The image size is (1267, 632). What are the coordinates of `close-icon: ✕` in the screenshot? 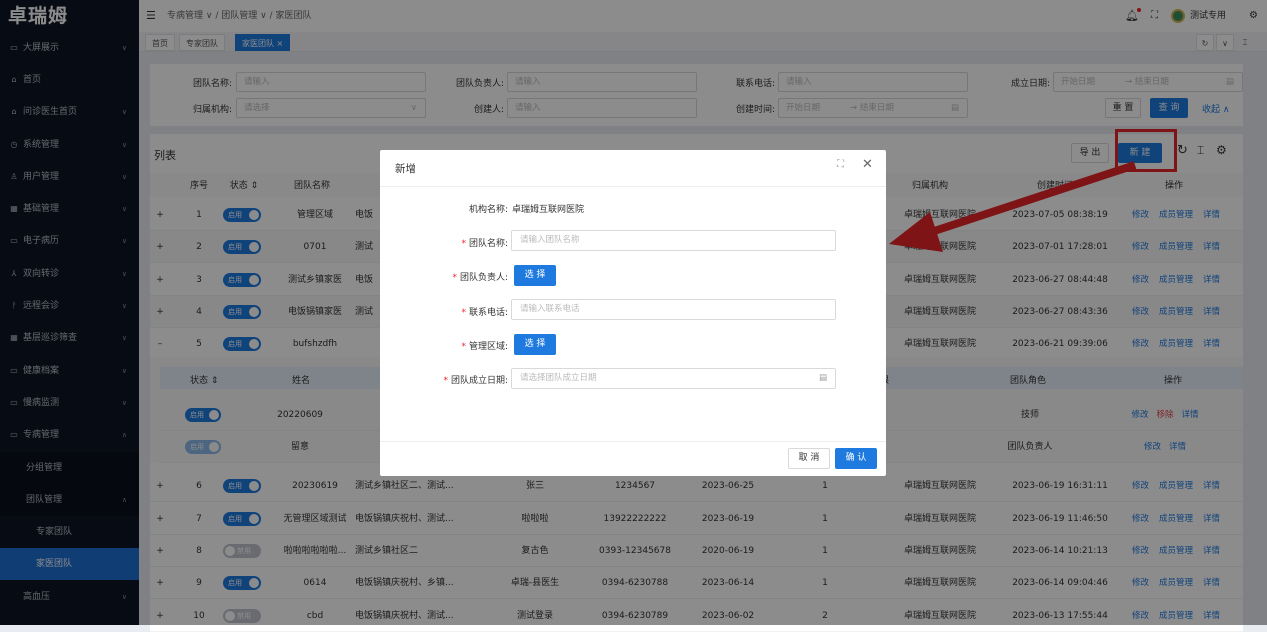 It's located at (867, 164).